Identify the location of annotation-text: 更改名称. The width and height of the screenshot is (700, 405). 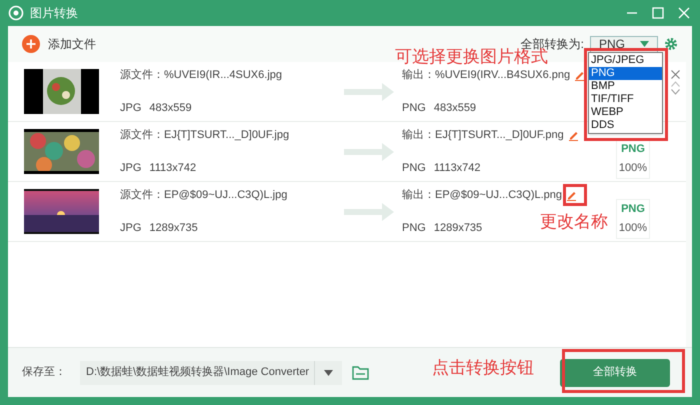
(574, 222).